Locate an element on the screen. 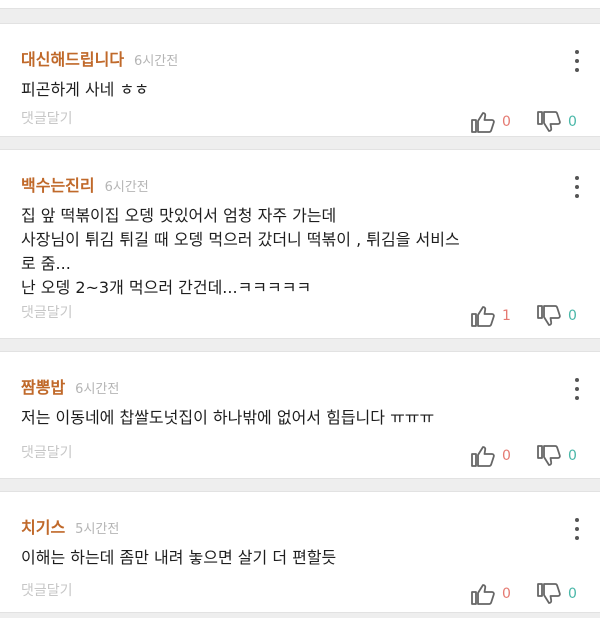 This screenshot has height=618, width=600. previous-item-edge is located at coordinates (300, 4).